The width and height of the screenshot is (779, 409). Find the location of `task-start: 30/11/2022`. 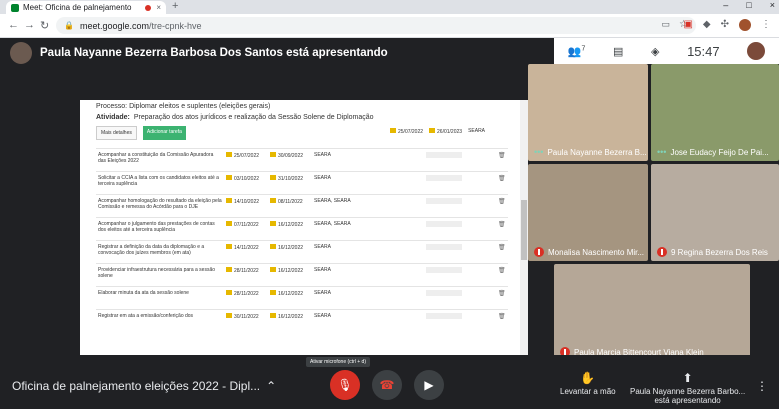

task-start: 30/11/2022 is located at coordinates (242, 316).